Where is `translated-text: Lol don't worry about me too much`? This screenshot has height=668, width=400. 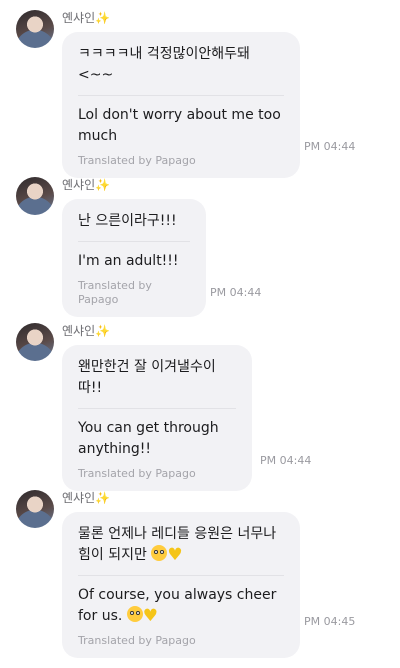
translated-text: Lol don't worry about me too much is located at coordinates (179, 125).